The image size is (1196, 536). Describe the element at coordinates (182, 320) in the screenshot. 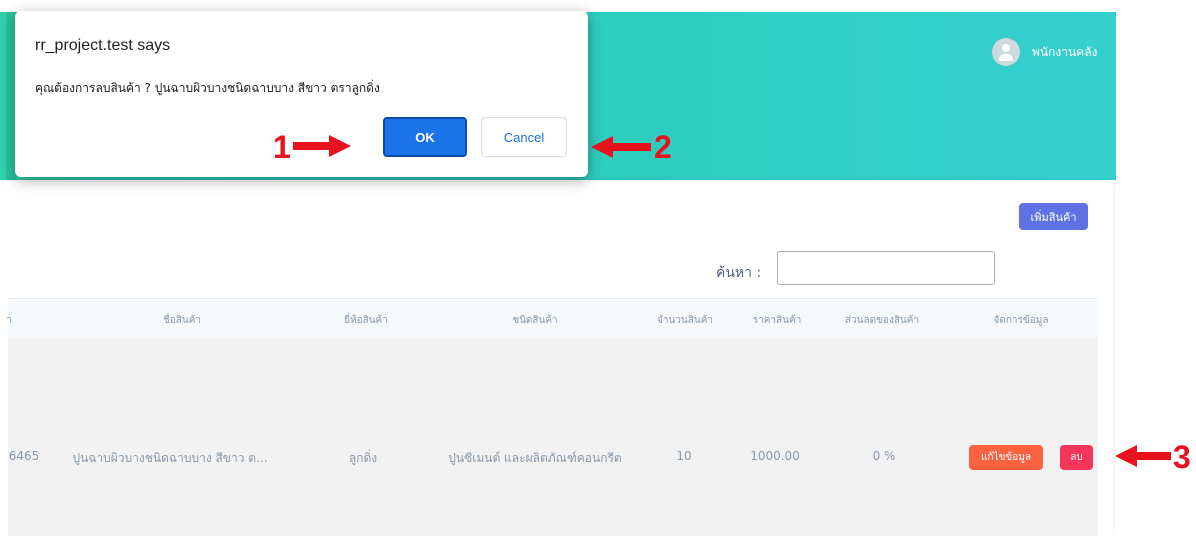

I see `column-header-name: ชื่อสินค้า` at that location.